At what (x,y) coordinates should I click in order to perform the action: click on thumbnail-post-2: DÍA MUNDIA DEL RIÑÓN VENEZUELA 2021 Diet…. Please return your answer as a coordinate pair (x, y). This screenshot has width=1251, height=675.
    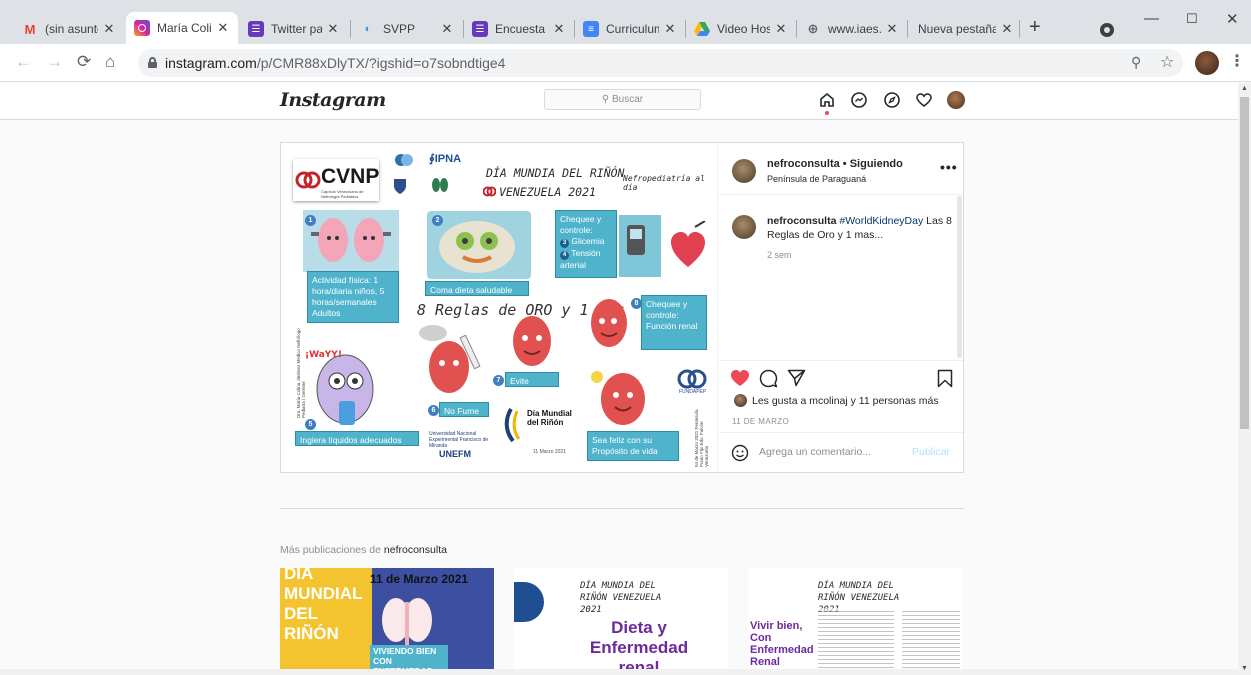
    Looking at the image, I should click on (621, 621).